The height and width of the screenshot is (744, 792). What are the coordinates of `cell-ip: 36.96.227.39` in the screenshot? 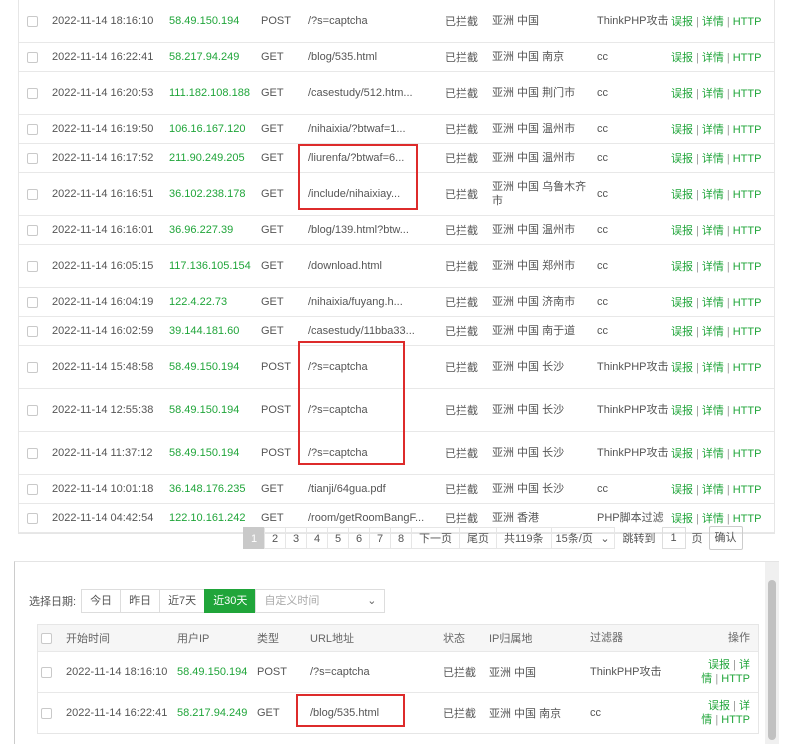 It's located at (215, 230).